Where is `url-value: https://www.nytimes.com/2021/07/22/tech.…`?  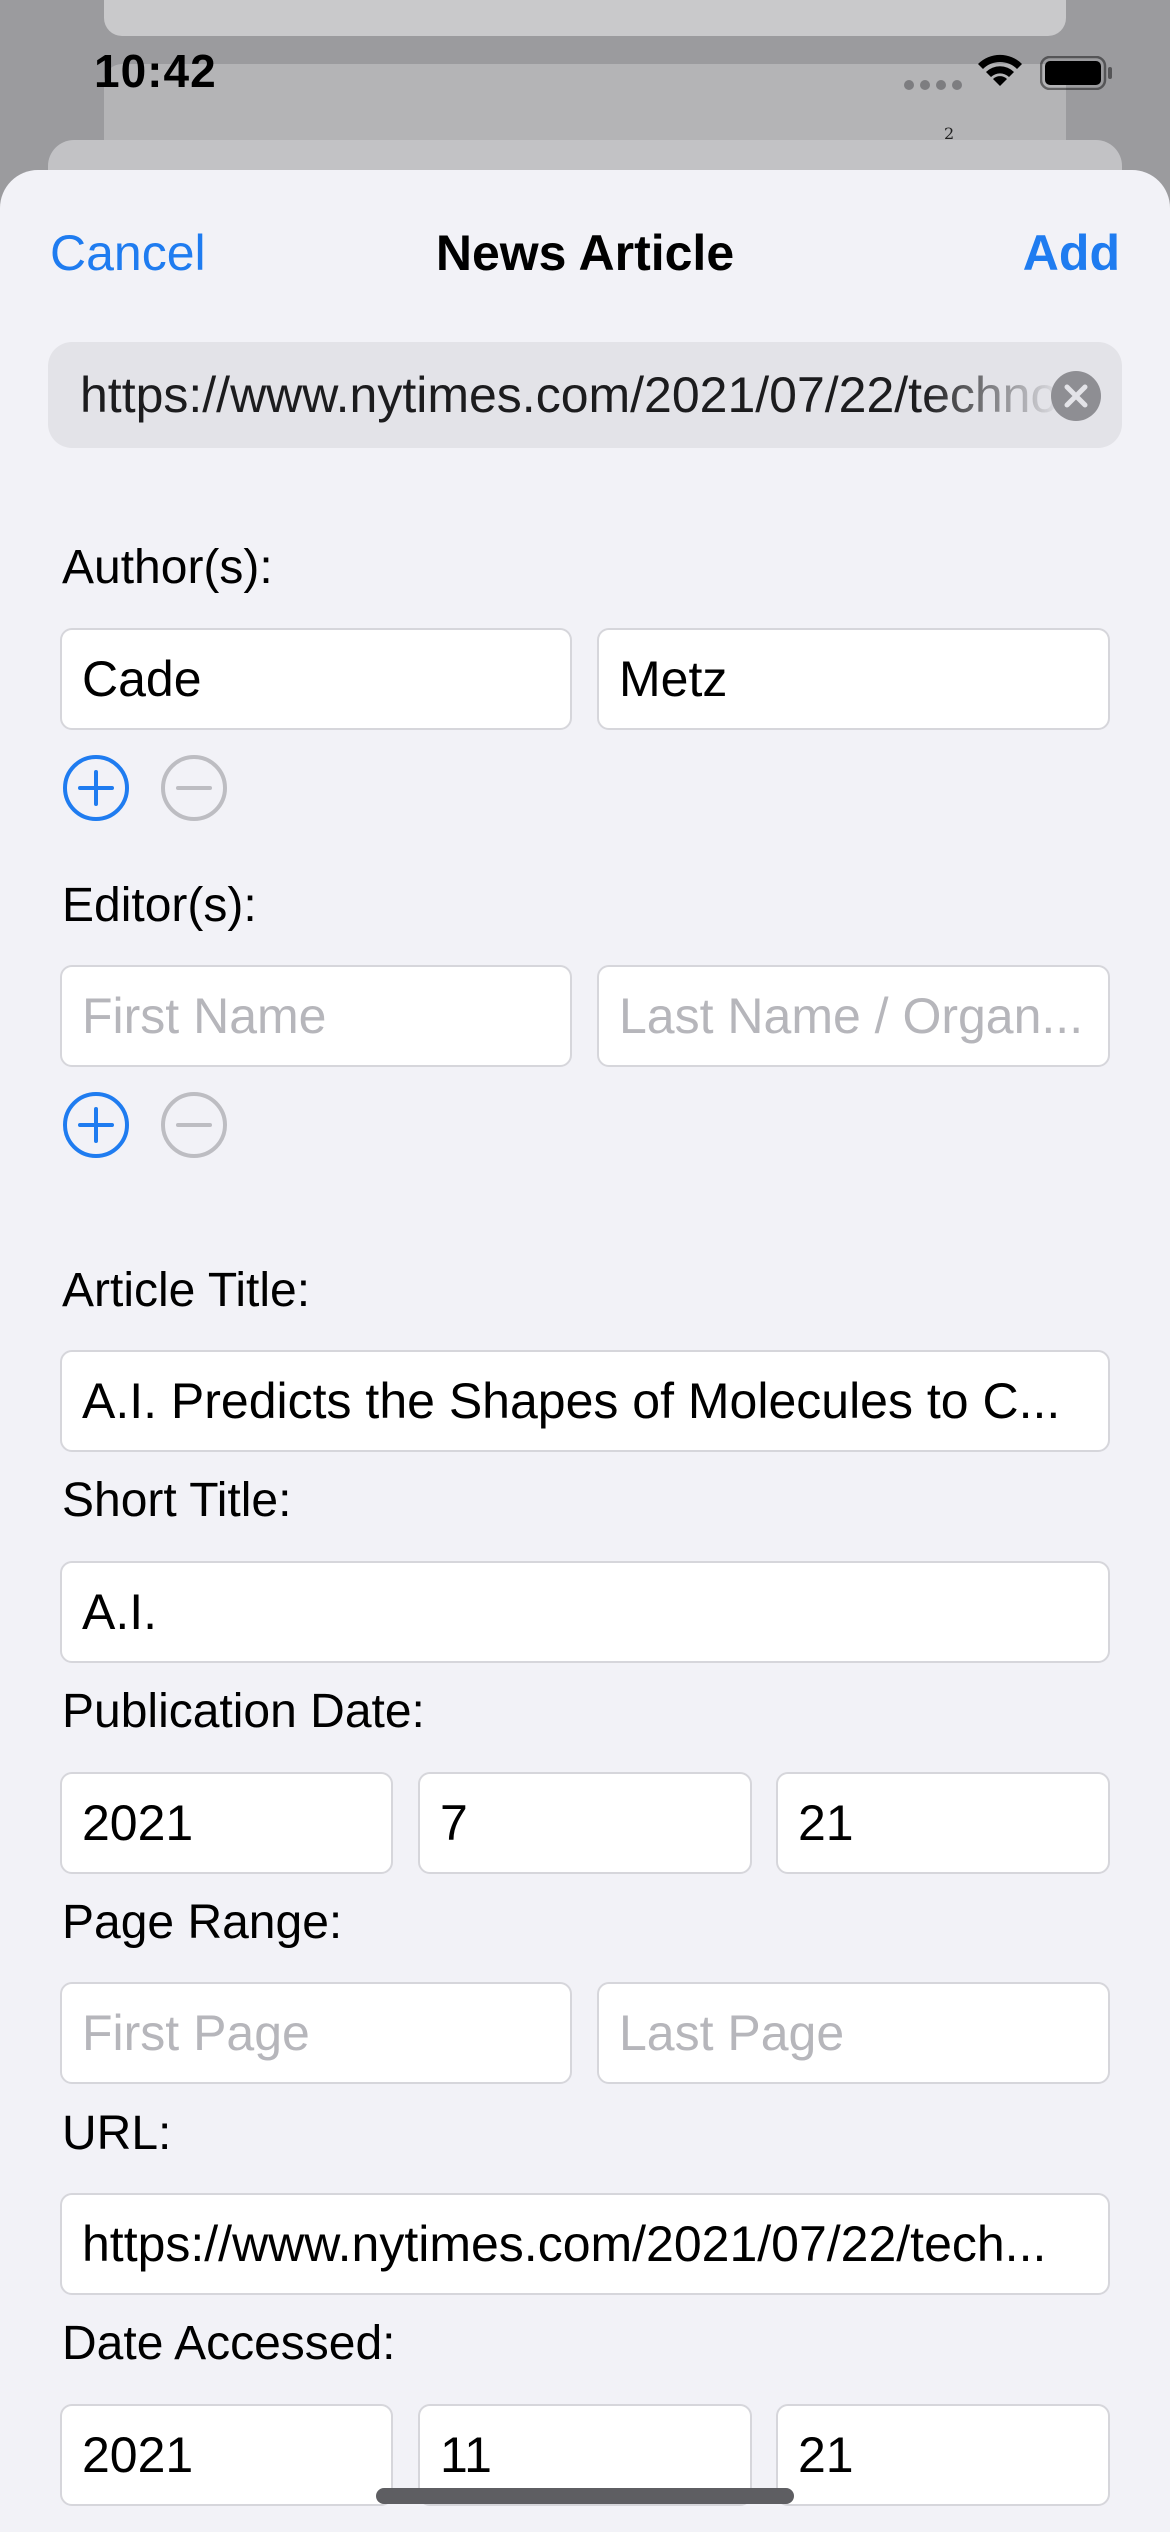
url-value: https://www.nytimes.com/2021/07/22/tech.… is located at coordinates (564, 2244).